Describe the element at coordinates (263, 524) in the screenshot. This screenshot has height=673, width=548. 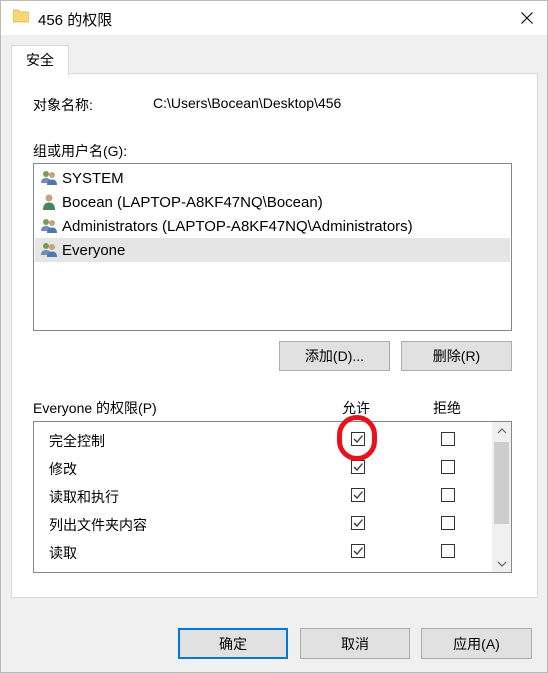
I see `permission-row-list-folder: 列出文件夹内容` at that location.